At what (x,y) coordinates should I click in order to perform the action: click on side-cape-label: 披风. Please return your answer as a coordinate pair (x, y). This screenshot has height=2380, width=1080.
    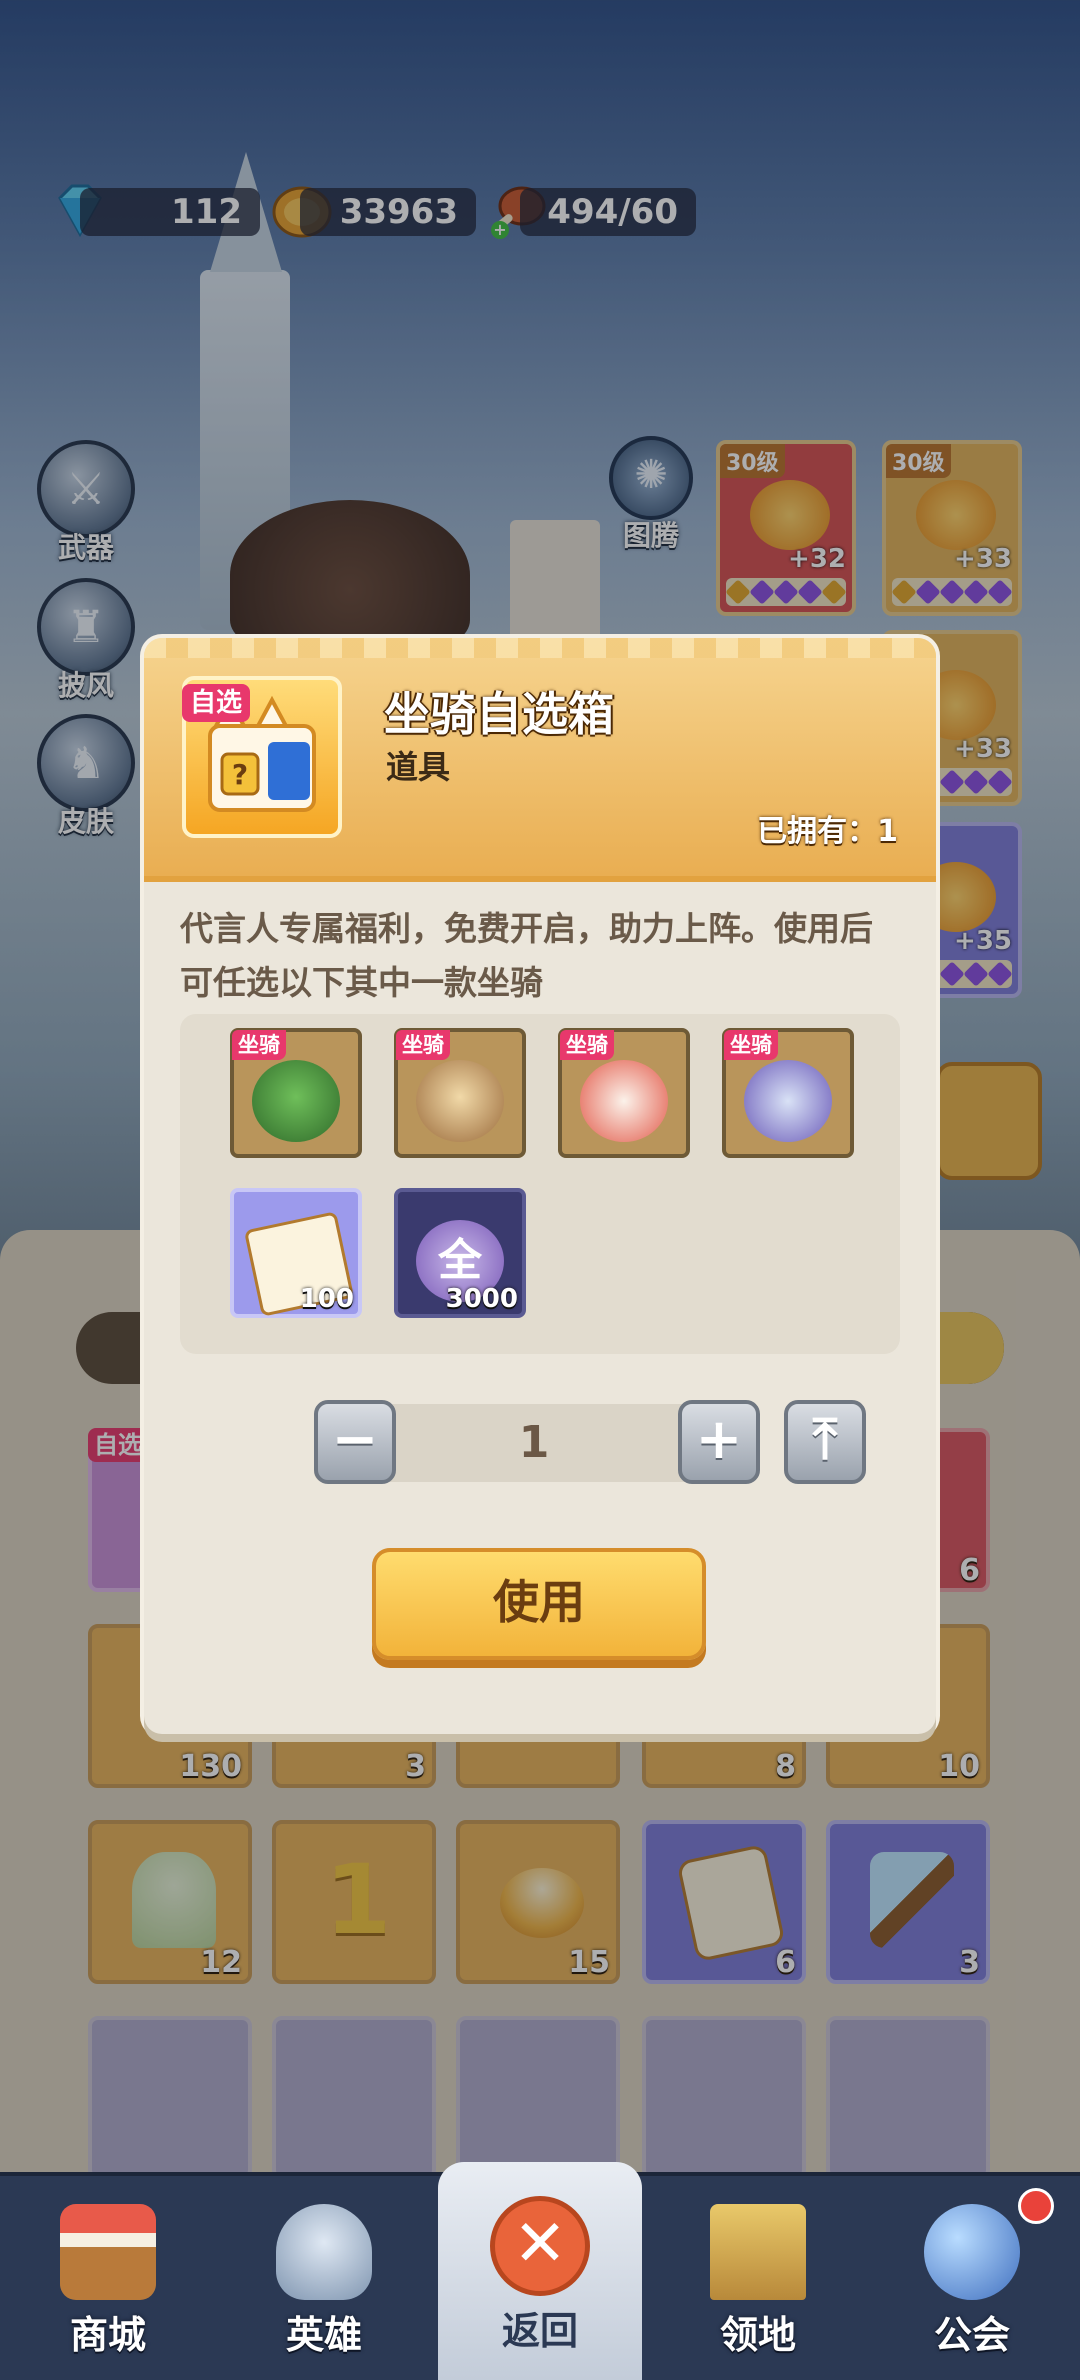
    Looking at the image, I should click on (85, 685).